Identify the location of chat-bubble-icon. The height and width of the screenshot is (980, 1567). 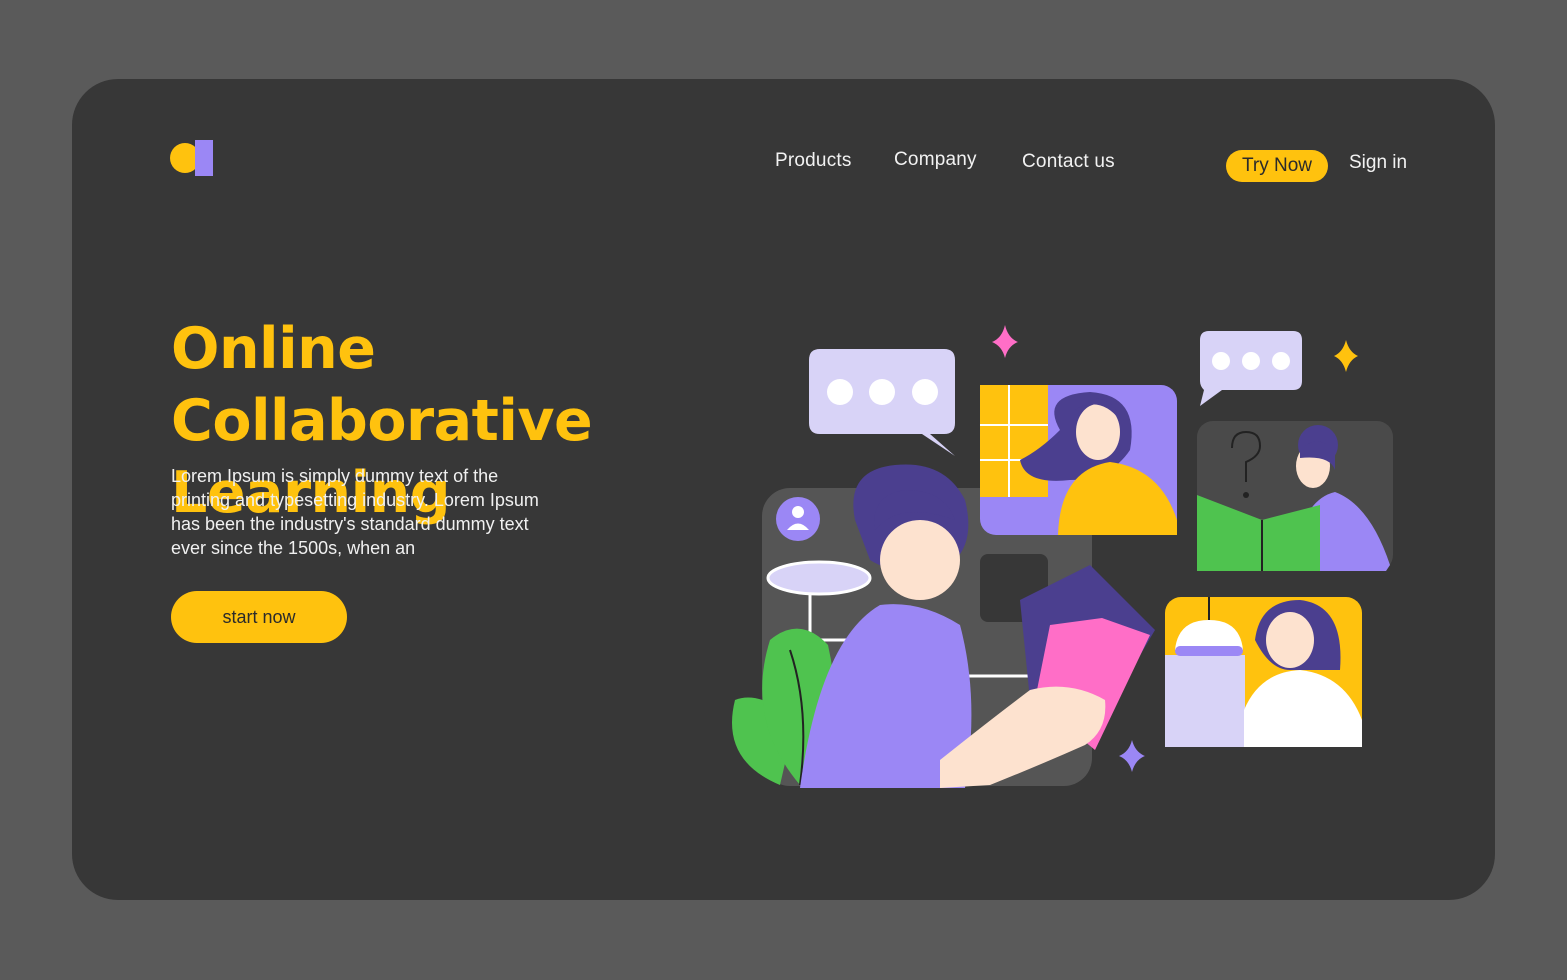
(882, 402).